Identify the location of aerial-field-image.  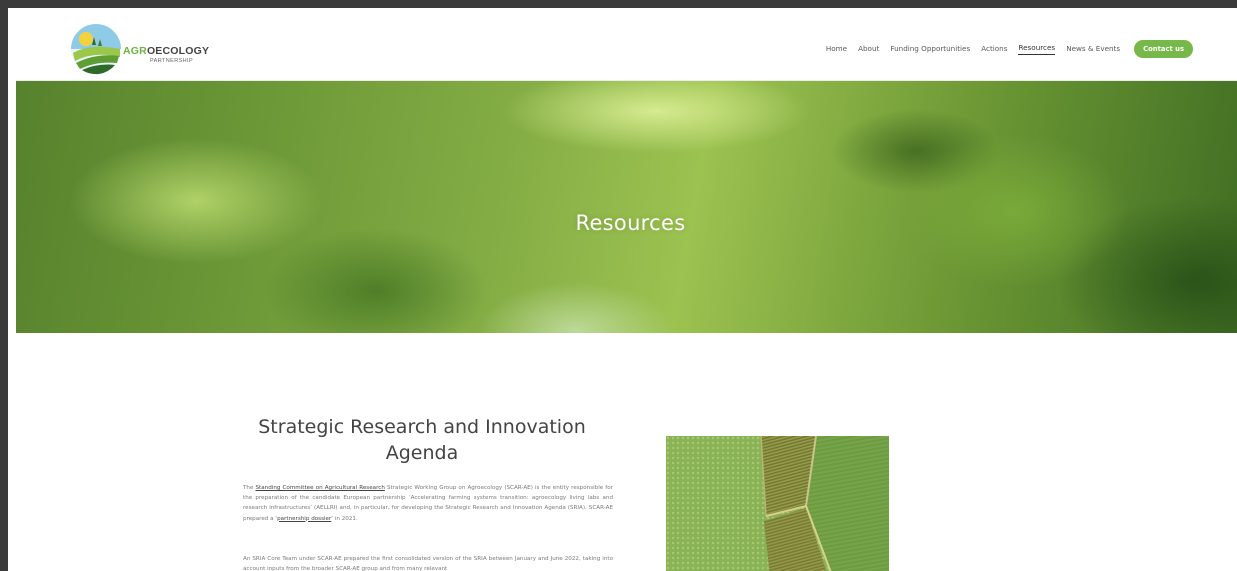
(777, 503).